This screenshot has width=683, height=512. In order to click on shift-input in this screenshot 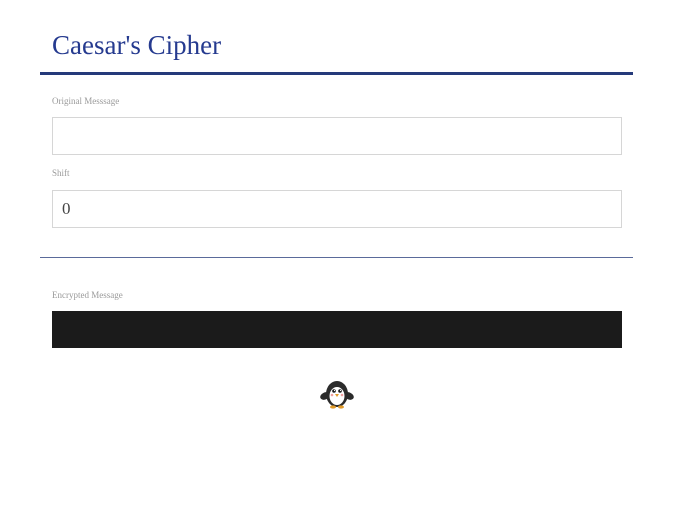, I will do `click(337, 209)`.